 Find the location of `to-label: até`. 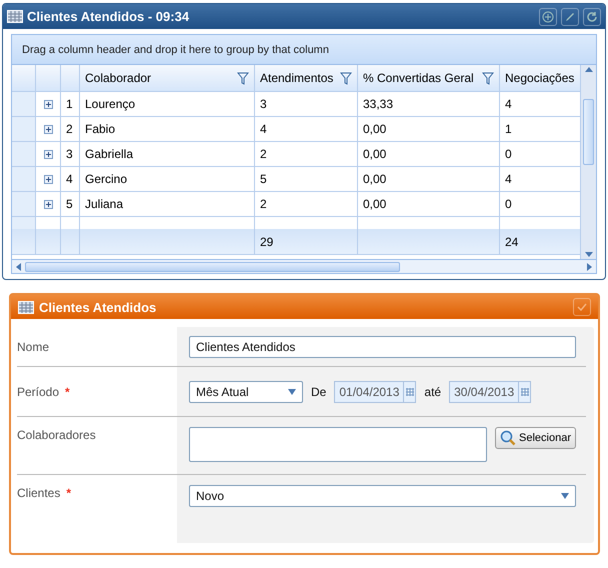

to-label: até is located at coordinates (433, 391).